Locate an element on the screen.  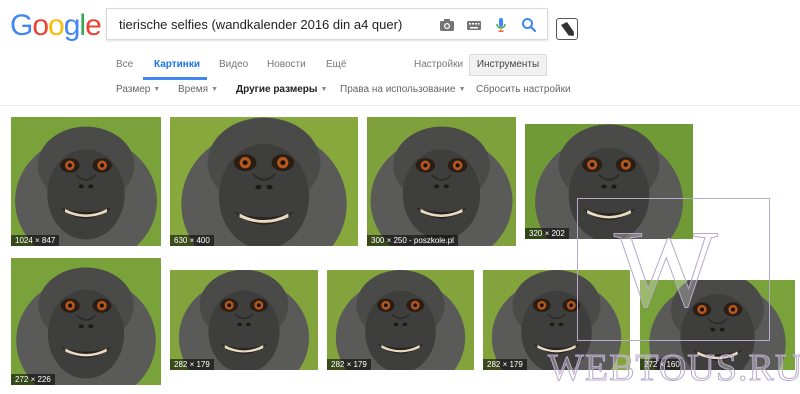
filter-usage-rights: Права на использование ▼ is located at coordinates (403, 89).